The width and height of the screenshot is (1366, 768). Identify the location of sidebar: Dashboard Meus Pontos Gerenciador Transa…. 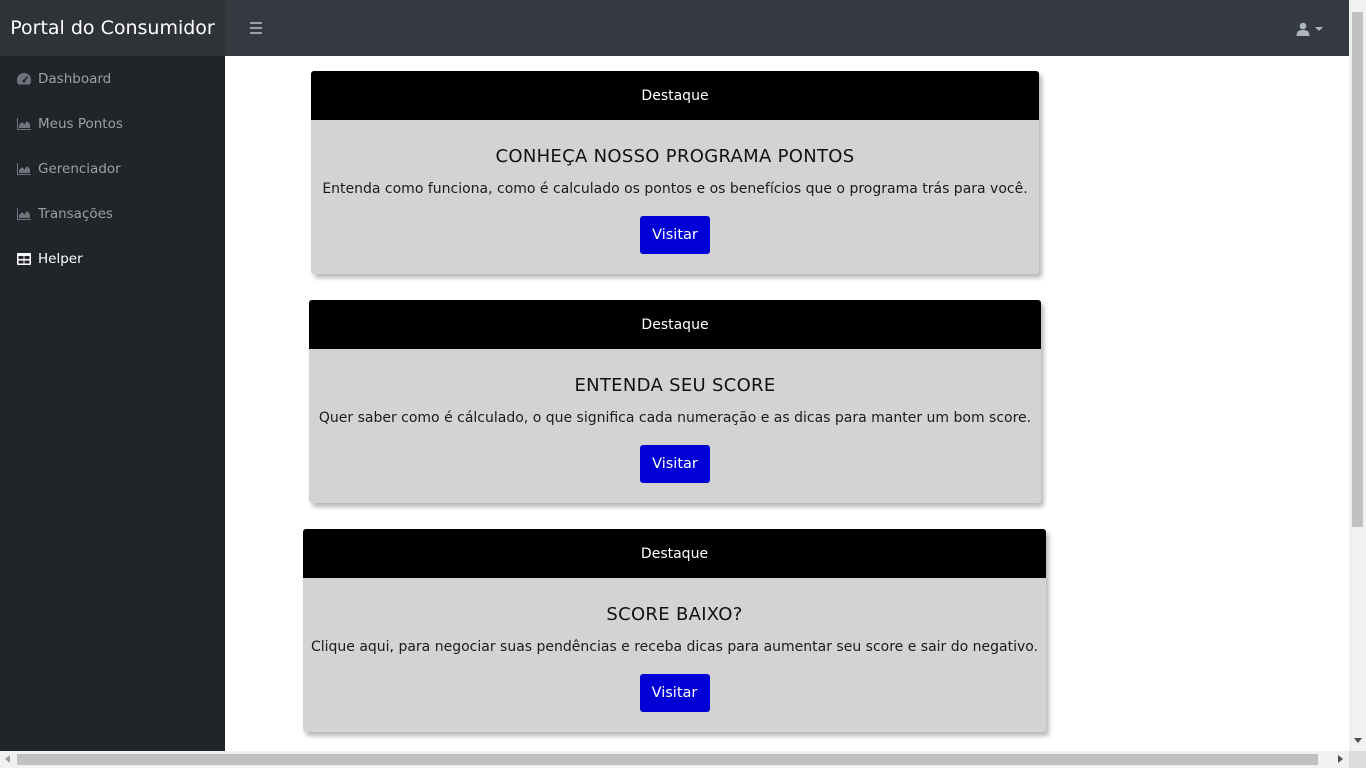
(112, 403).